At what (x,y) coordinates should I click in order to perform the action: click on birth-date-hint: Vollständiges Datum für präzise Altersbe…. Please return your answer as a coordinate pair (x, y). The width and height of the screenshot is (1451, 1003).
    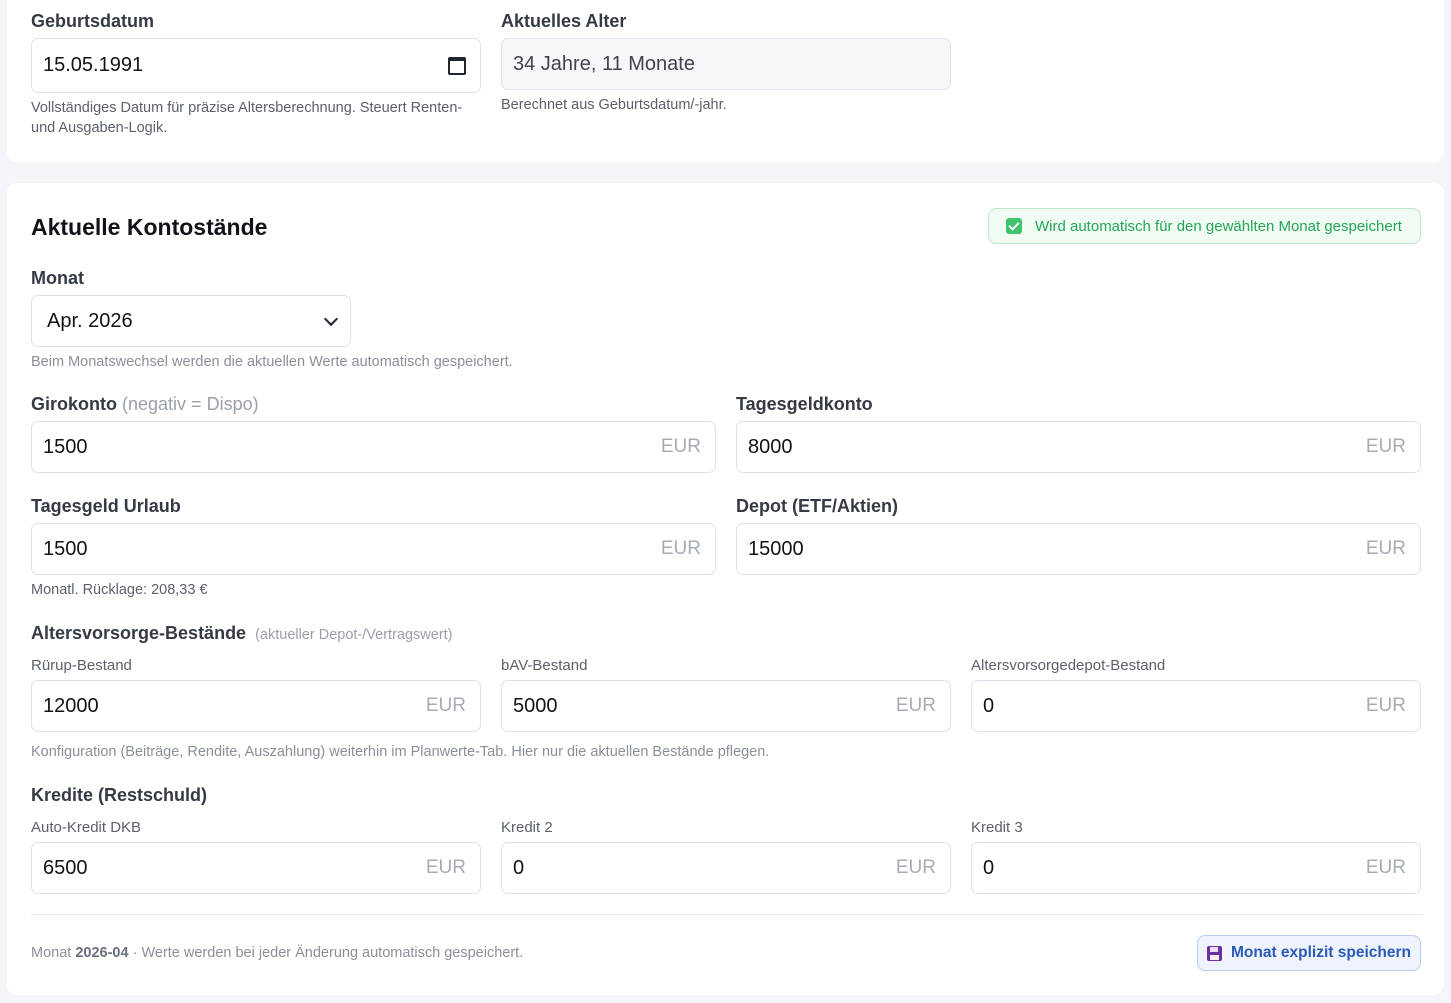
    Looking at the image, I should click on (247, 118).